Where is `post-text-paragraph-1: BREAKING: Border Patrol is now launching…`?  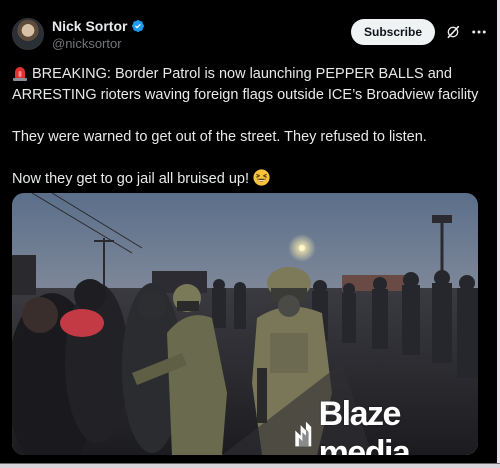 post-text-paragraph-1: BREAKING: Border Patrol is now launching… is located at coordinates (250, 85).